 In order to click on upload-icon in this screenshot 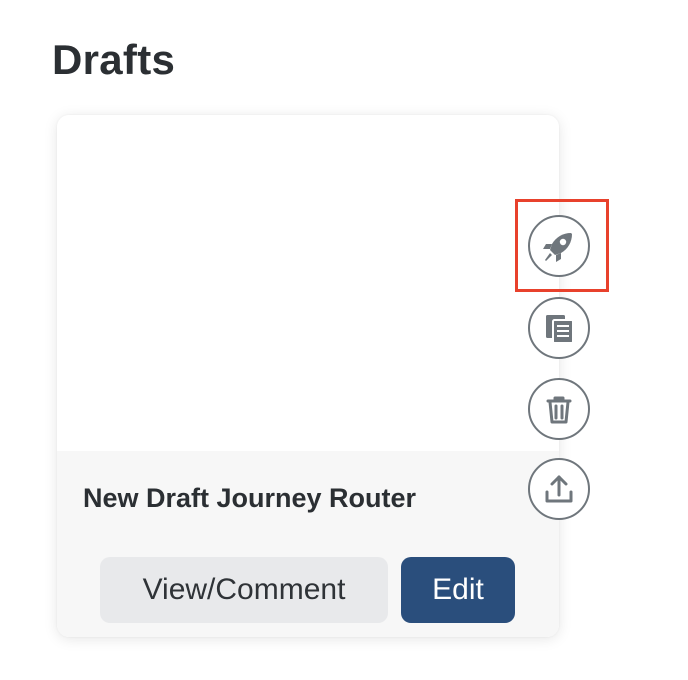, I will do `click(559, 489)`.